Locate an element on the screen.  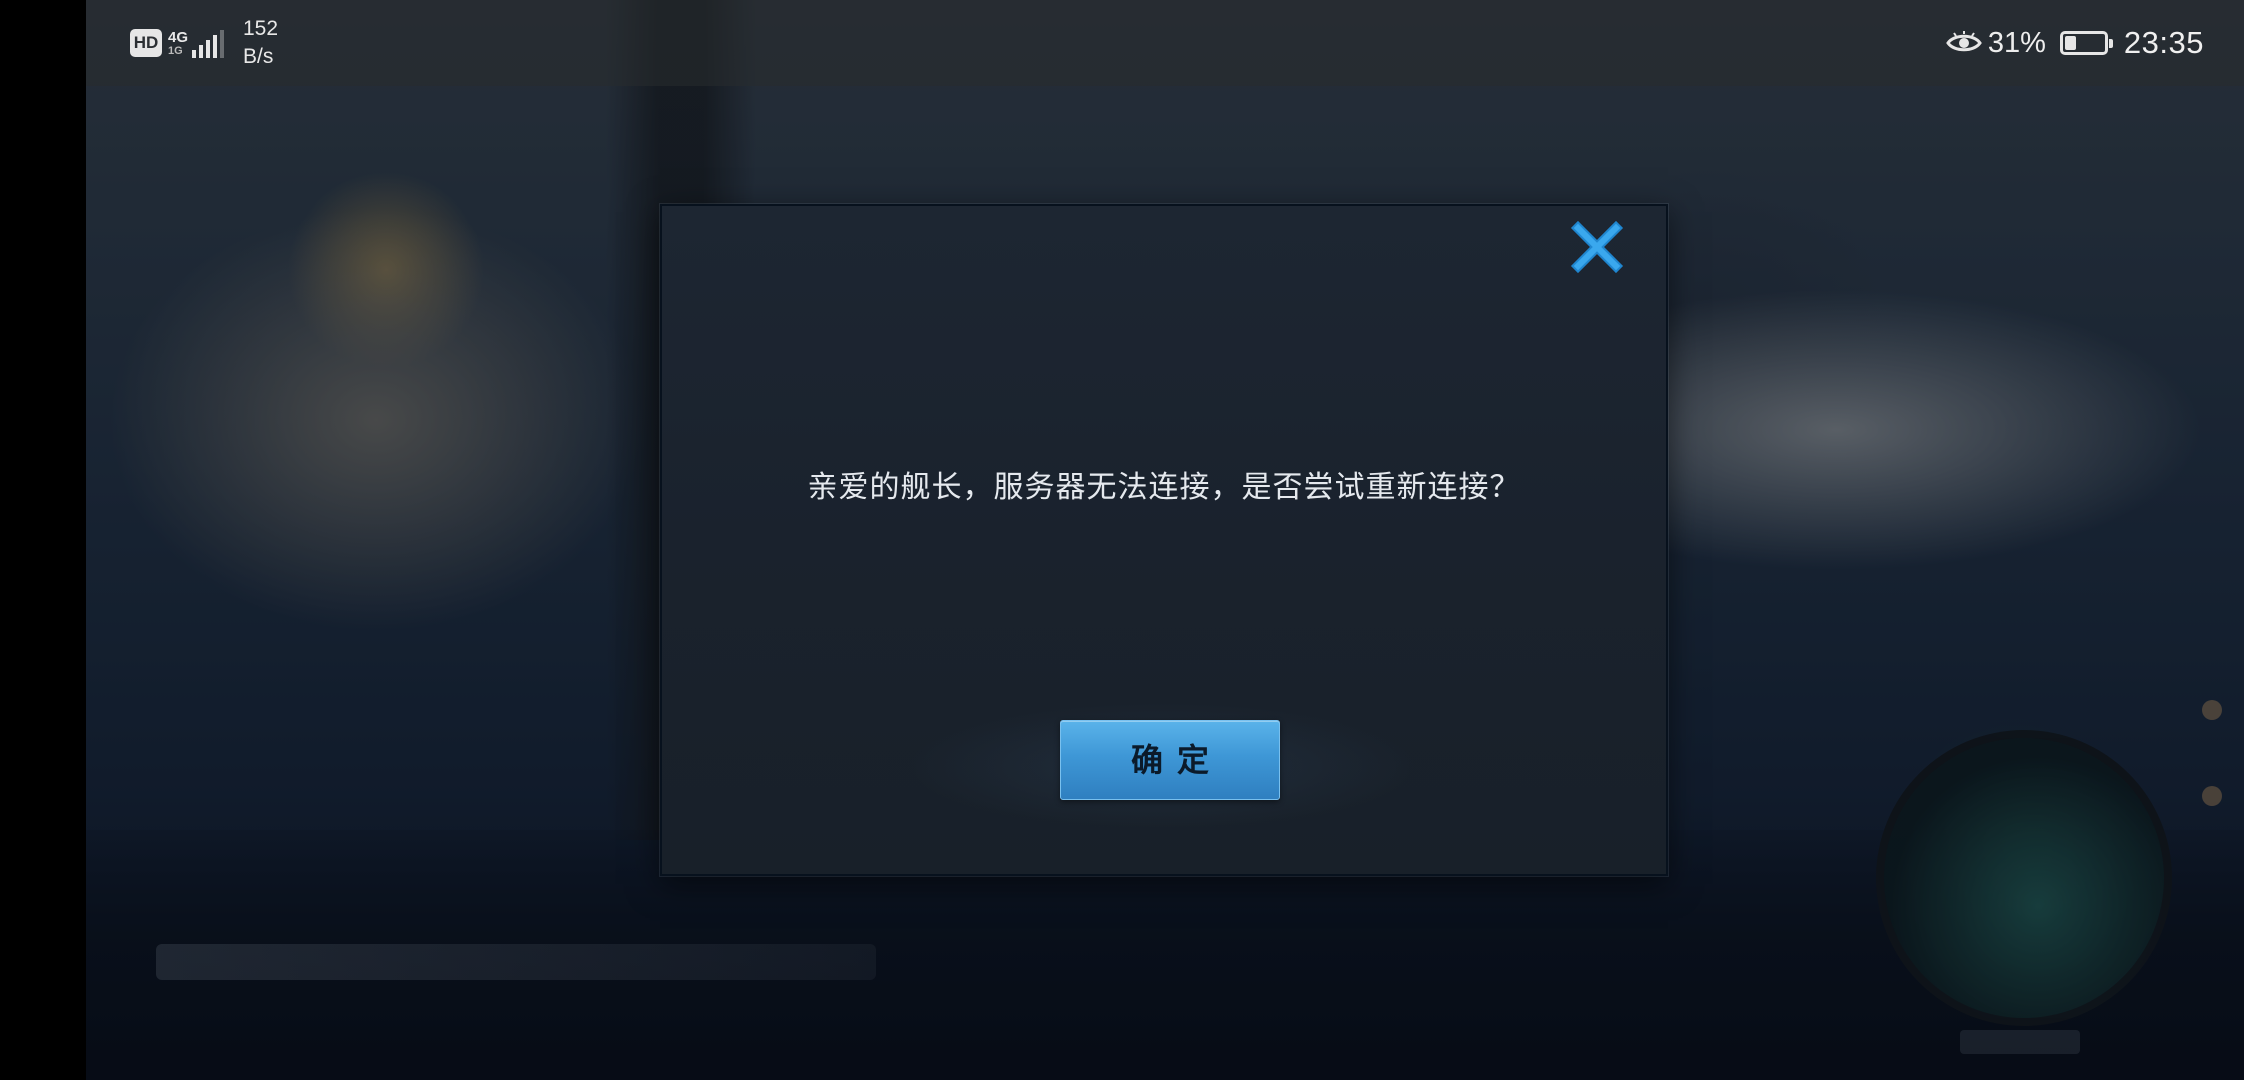
signal-strength-icon is located at coordinates (209, 43).